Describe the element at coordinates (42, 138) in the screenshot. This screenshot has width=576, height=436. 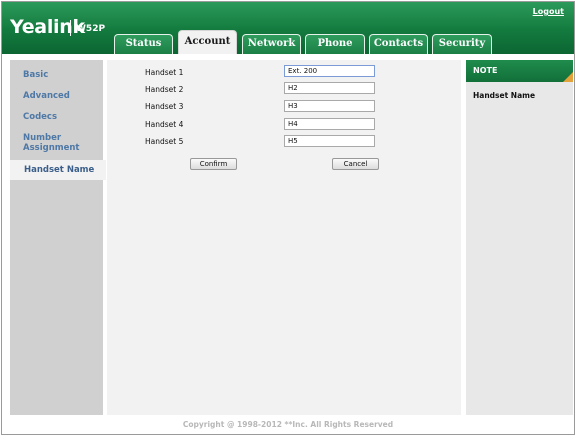
I see `sidebar-item-label-line1: Number` at that location.